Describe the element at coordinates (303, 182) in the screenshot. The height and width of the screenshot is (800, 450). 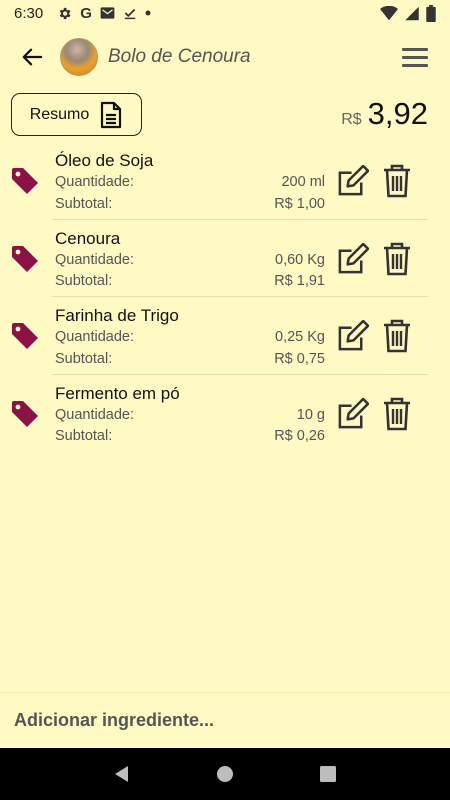
I see `quantity-value: 200 ml` at that location.